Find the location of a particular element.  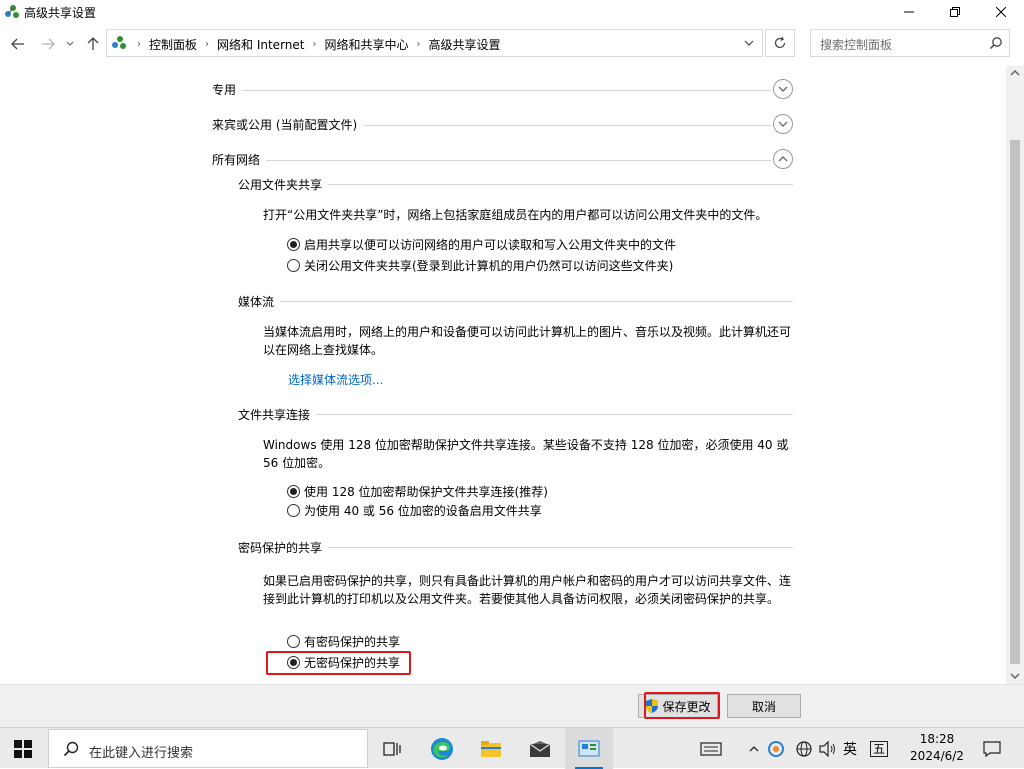

password-protected-sharing-heading: 密码保护的共享 is located at coordinates (515, 547).